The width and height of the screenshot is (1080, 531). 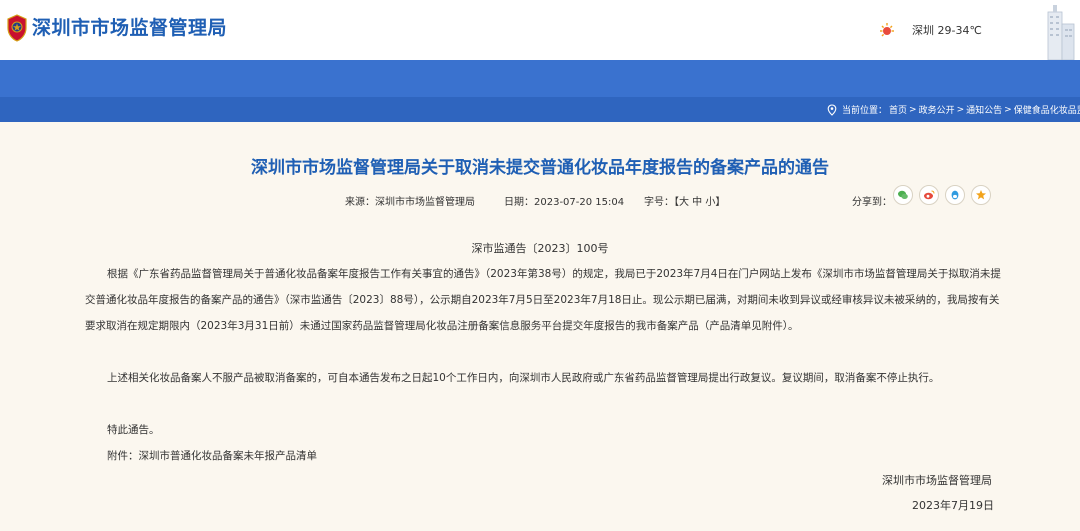 I want to click on weibo-icon, so click(x=929, y=195).